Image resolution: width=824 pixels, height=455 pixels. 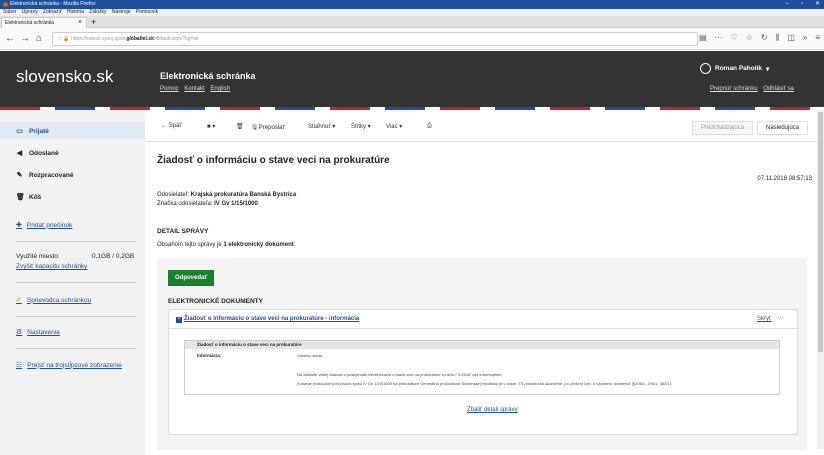 I want to click on hide-link: Skryť, so click(x=764, y=319).